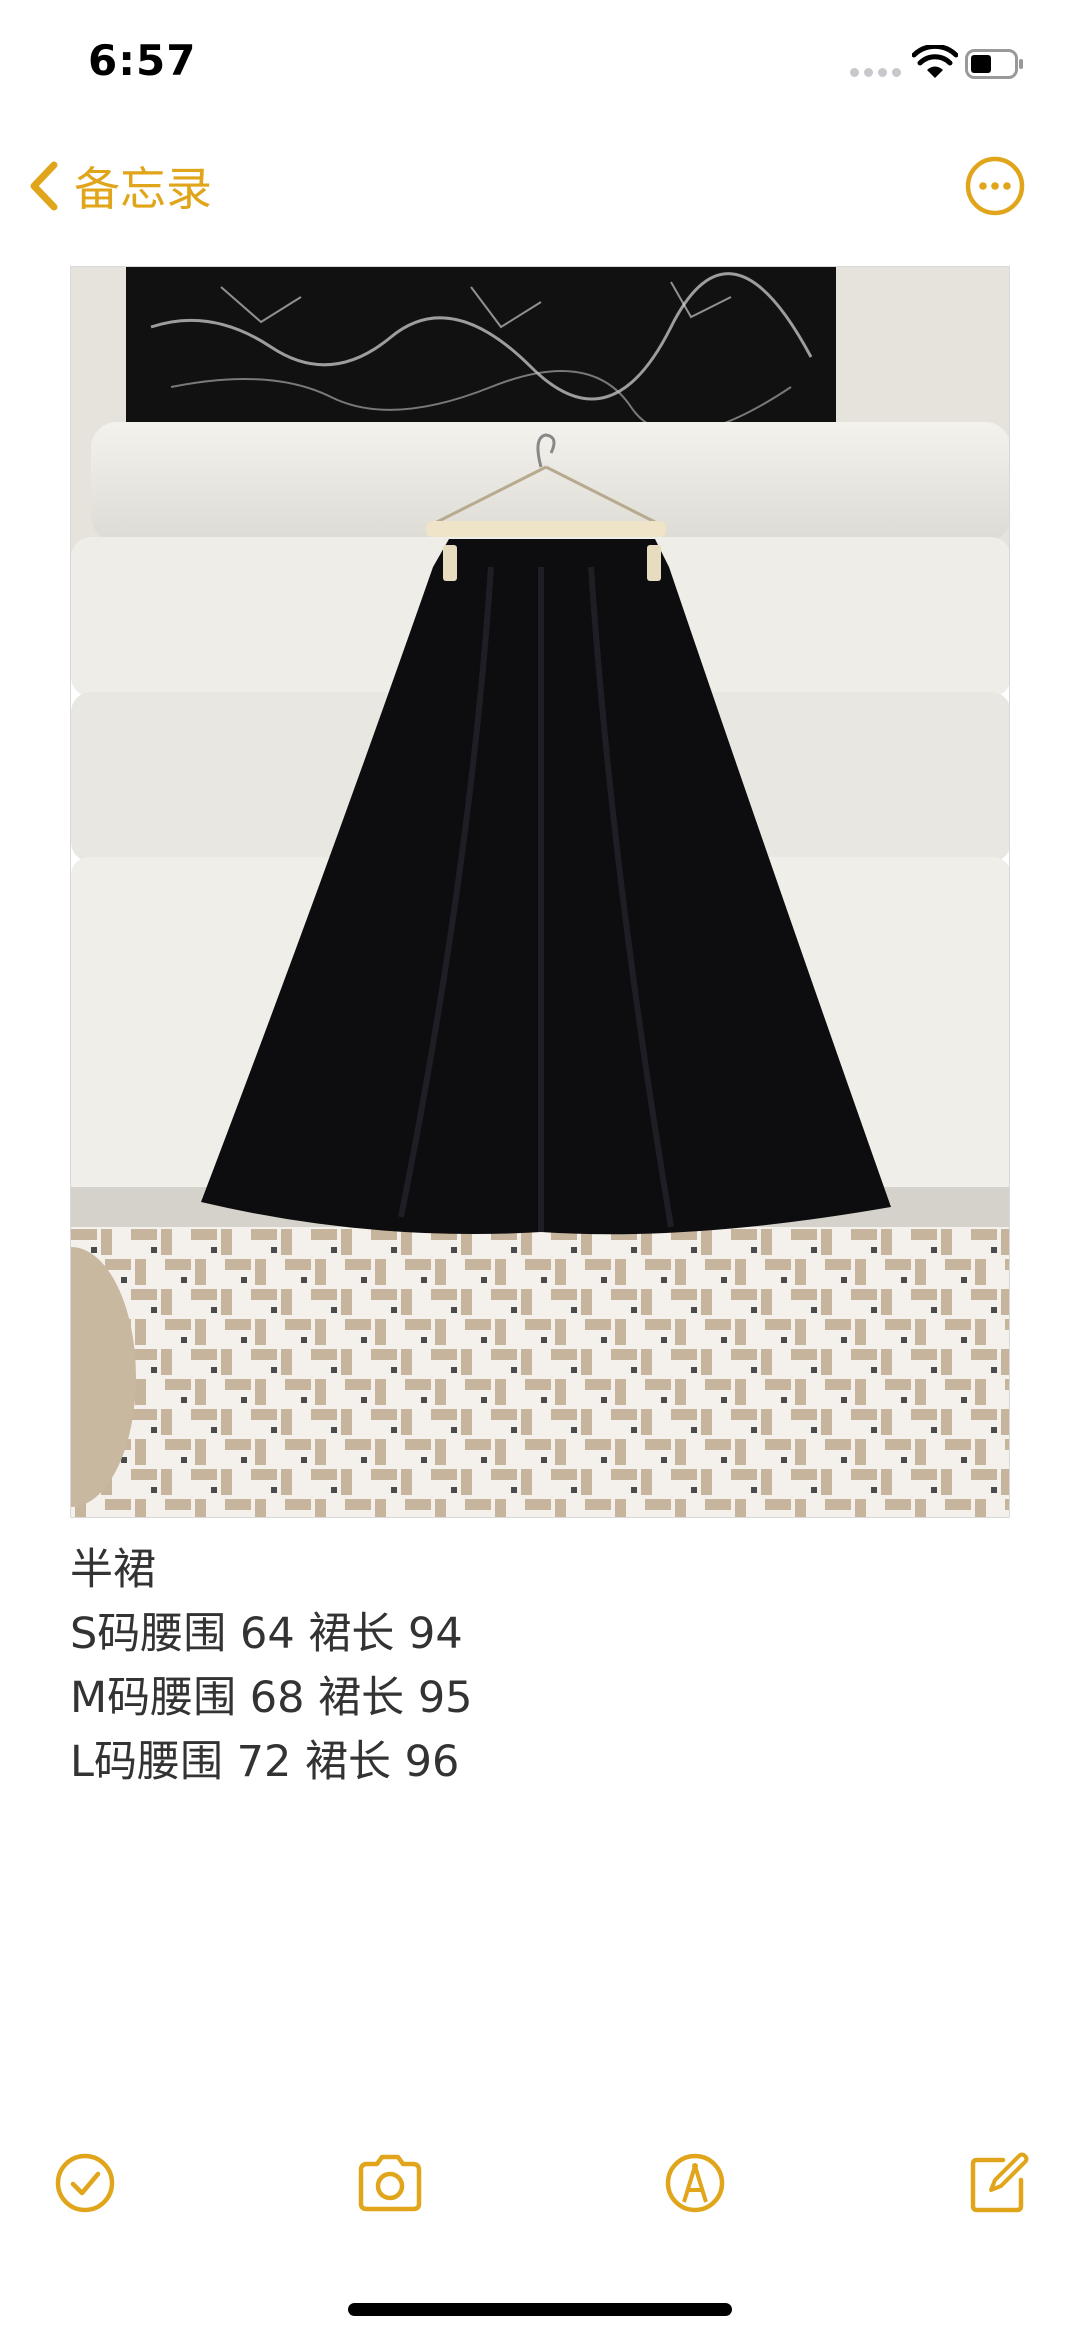  I want to click on markup-icon, so click(695, 2183).